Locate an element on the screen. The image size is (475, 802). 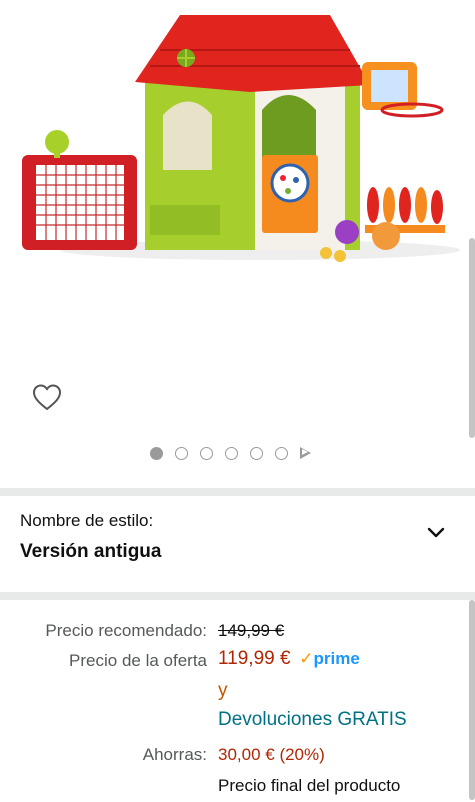
playhouse-illustration is located at coordinates (252, 132).